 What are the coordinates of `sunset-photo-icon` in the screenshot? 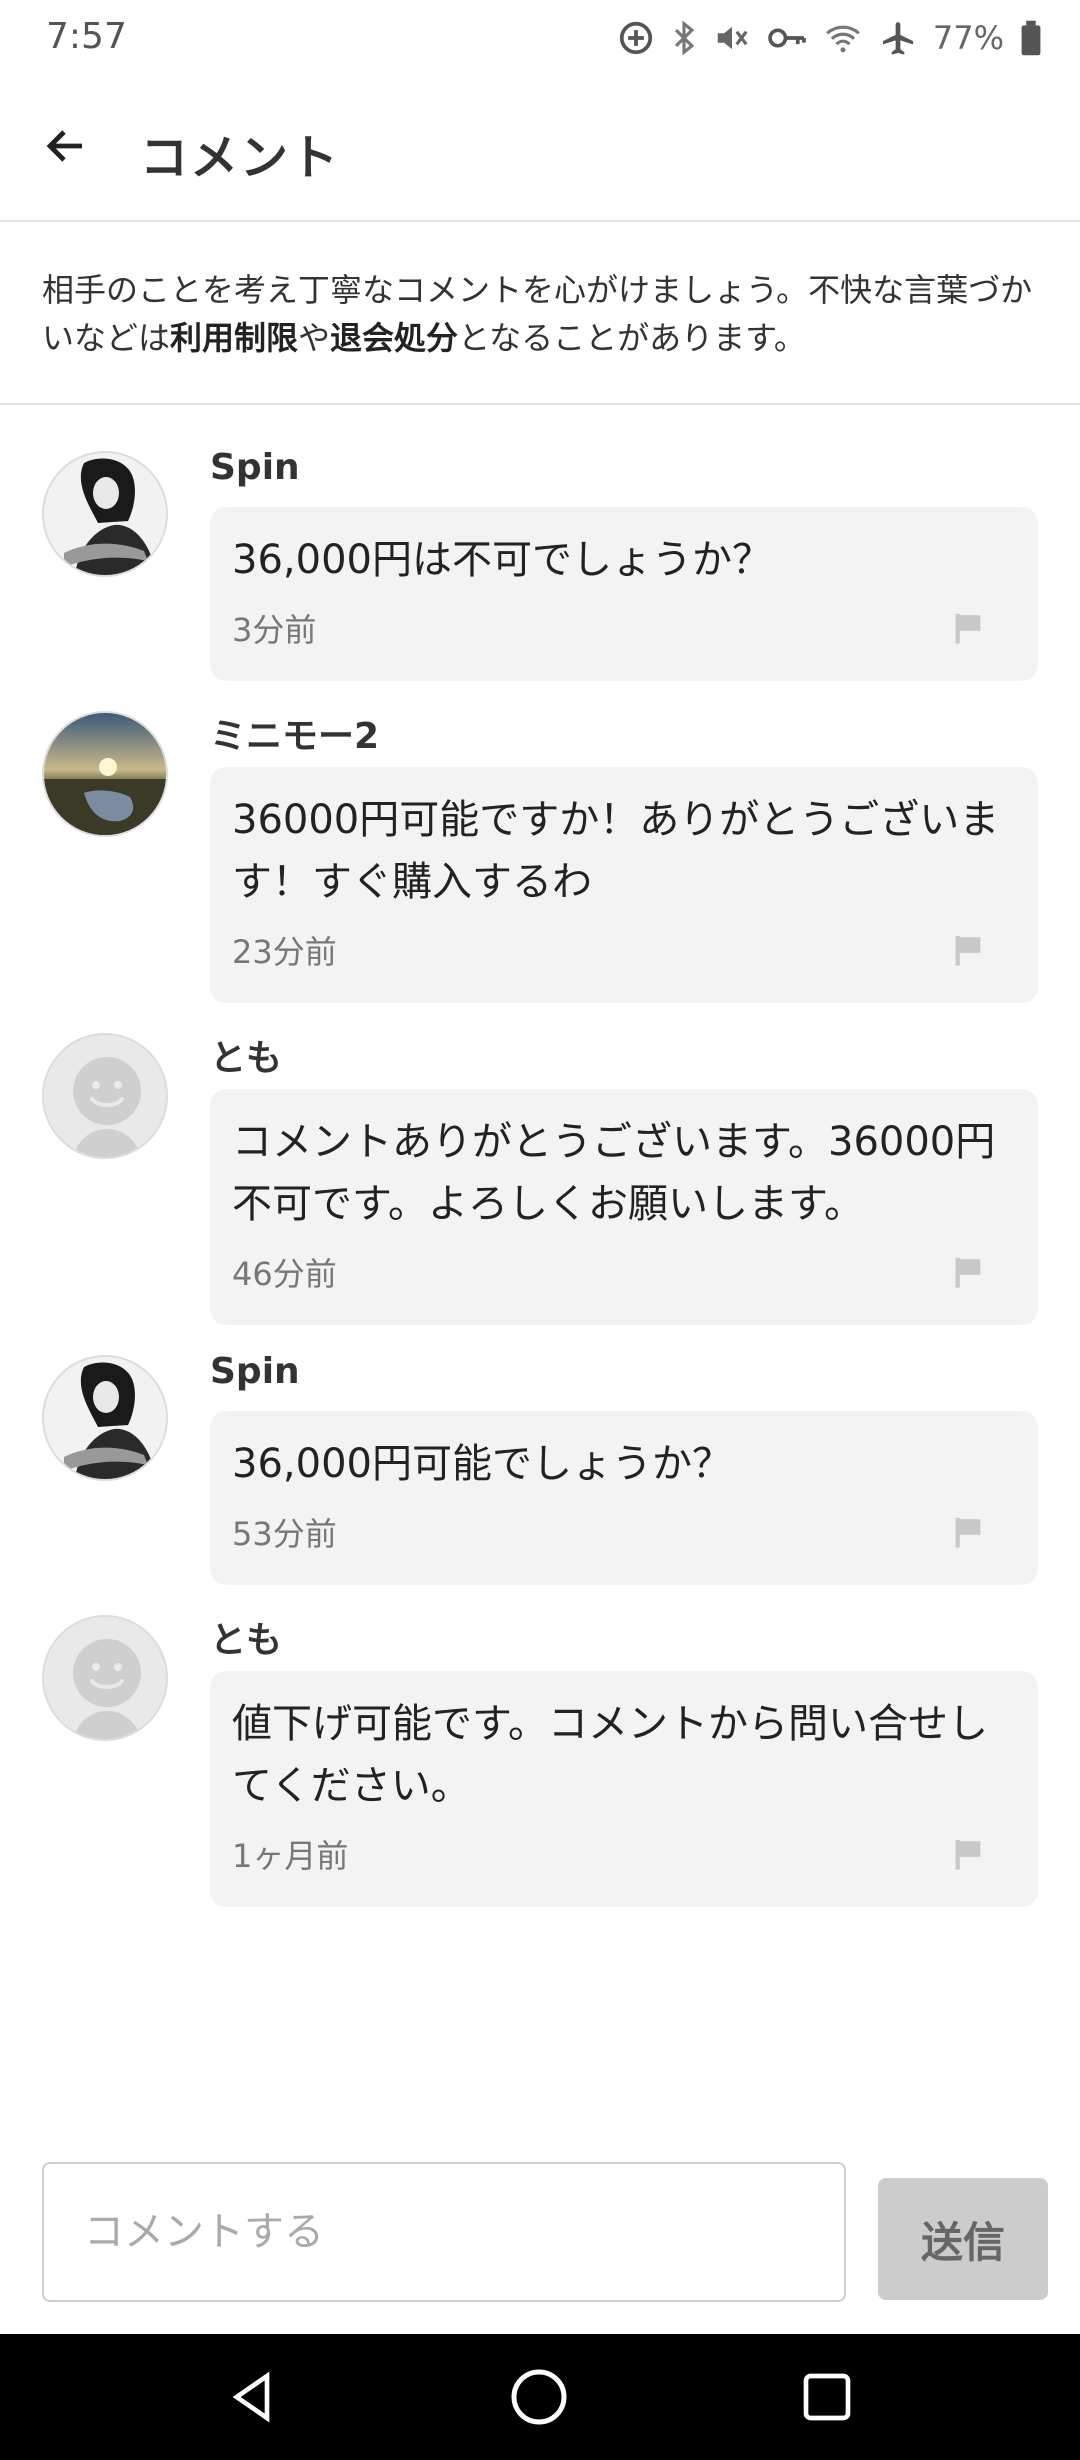 It's located at (105, 774).